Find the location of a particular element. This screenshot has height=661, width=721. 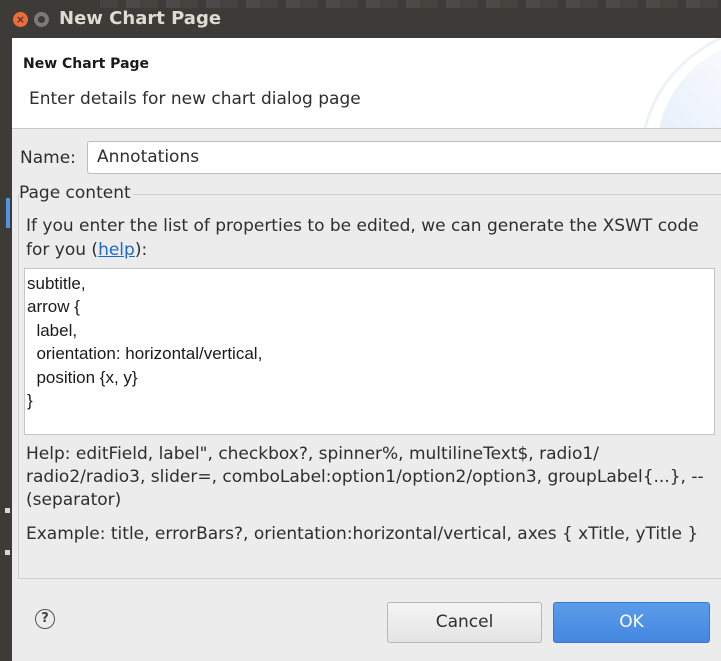

background-accent-mark is located at coordinates (8, 213).